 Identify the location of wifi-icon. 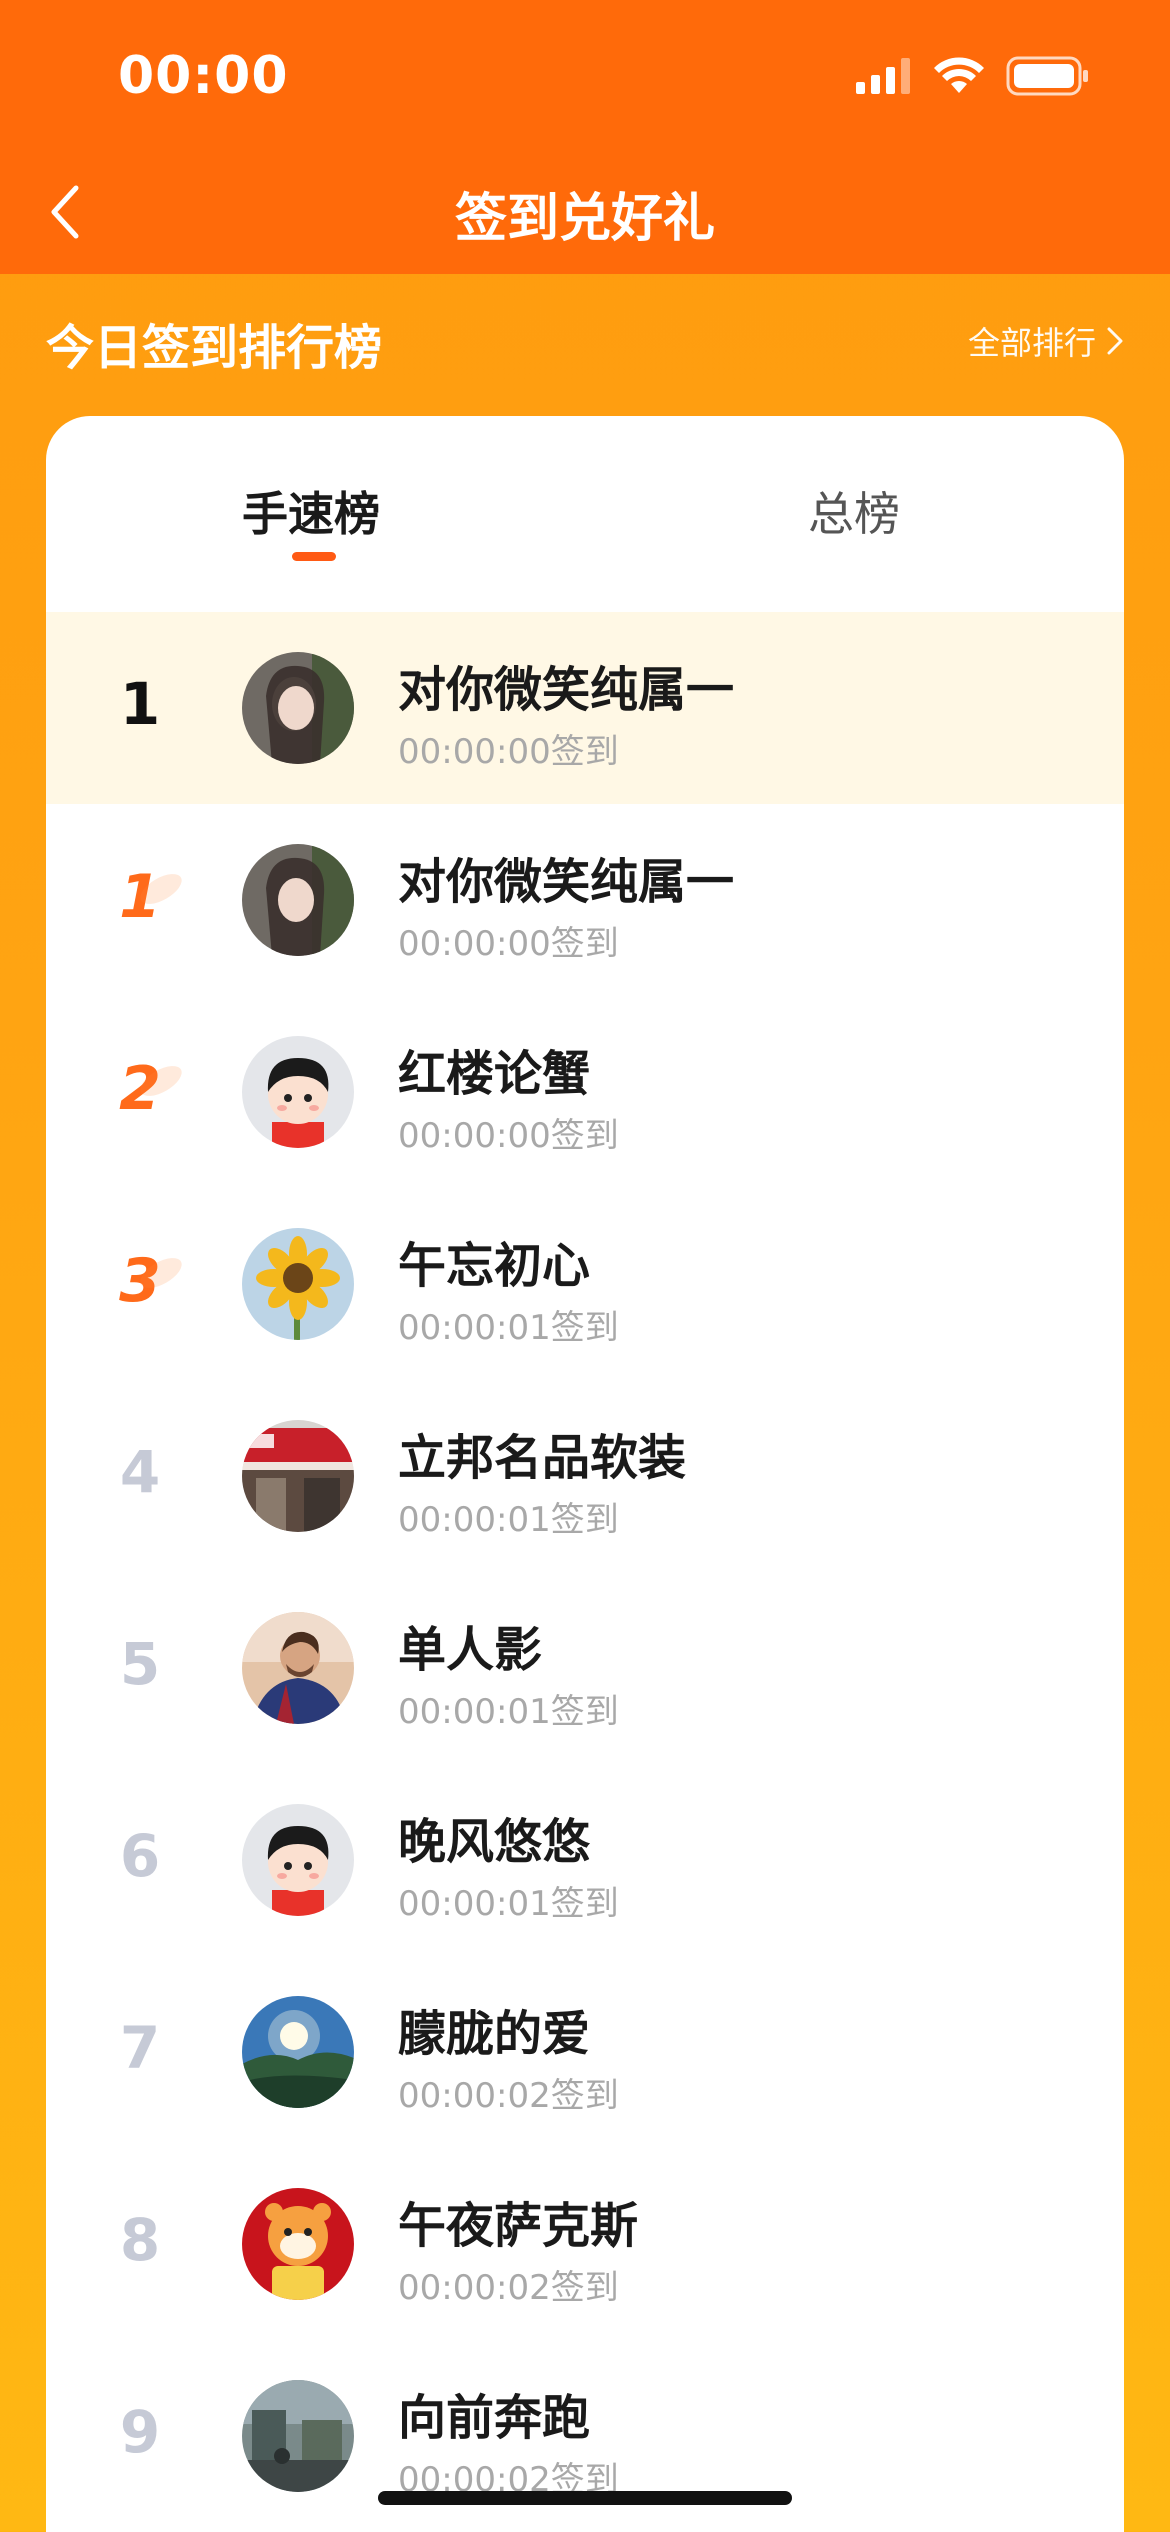
(959, 75).